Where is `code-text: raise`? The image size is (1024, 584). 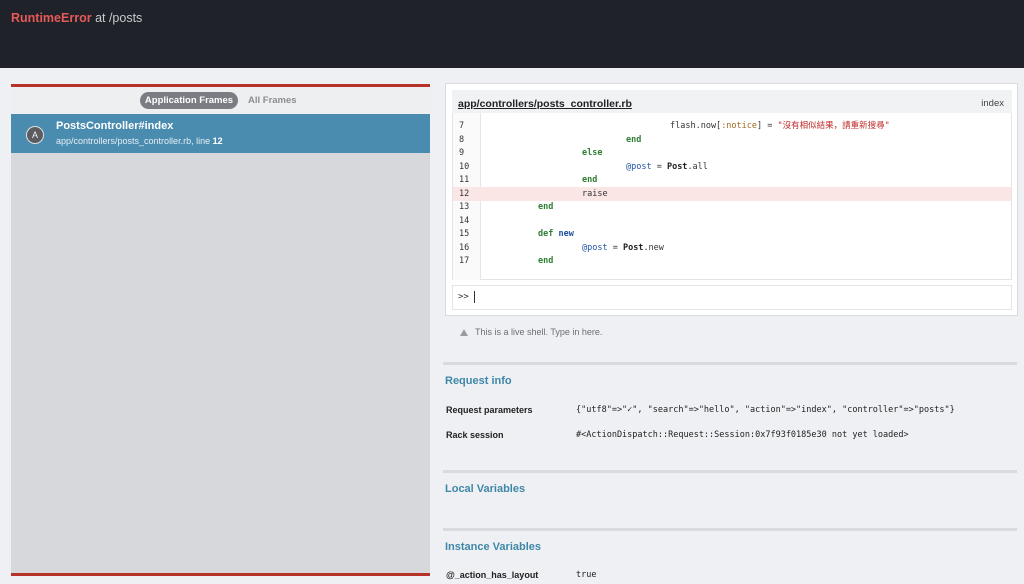 code-text: raise is located at coordinates (595, 194).